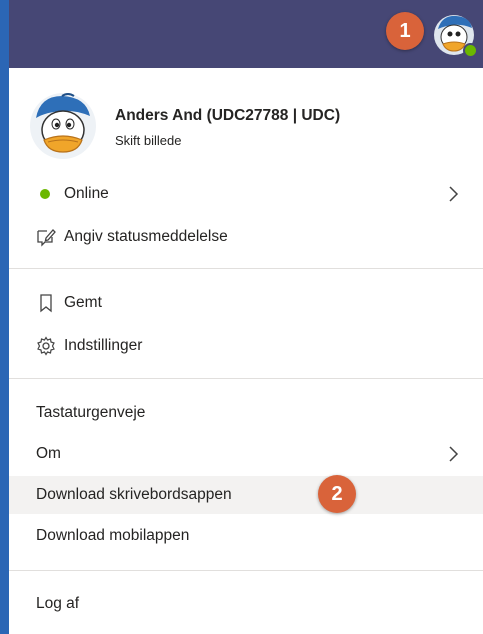 This screenshot has height=634, width=483. I want to click on about-label: Om, so click(48, 453).